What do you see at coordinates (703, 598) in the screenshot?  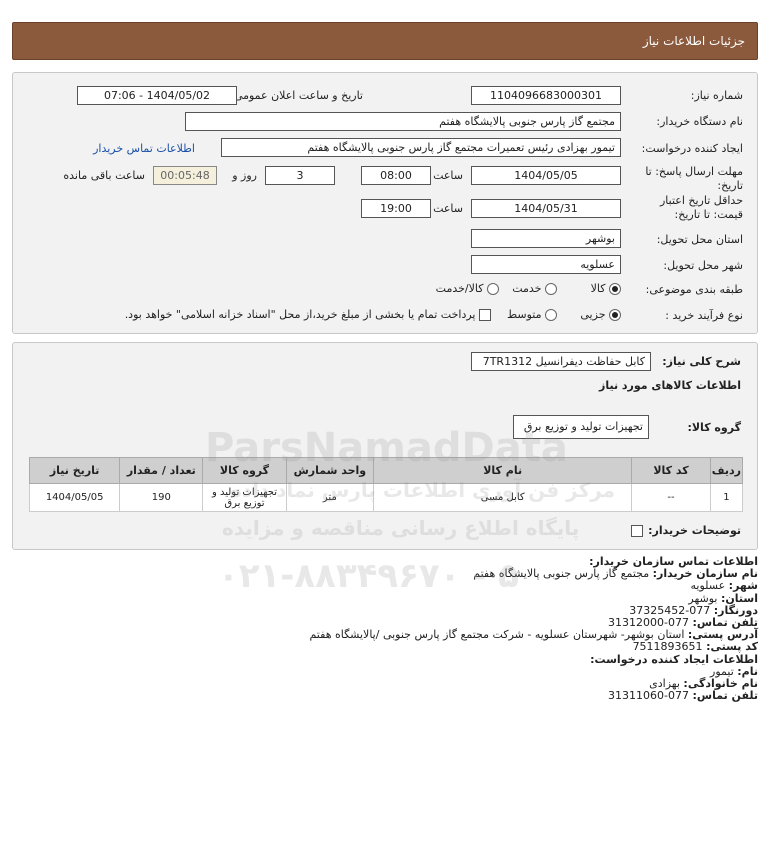 I see `org-province: بوشهر` at bounding box center [703, 598].